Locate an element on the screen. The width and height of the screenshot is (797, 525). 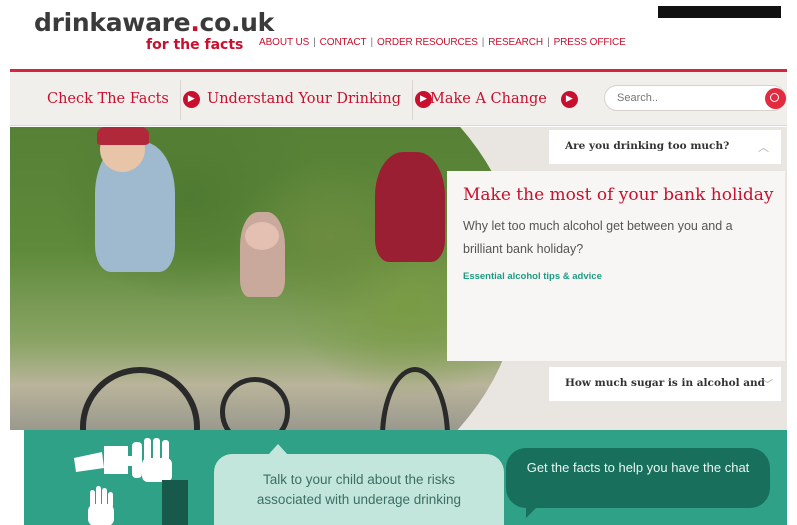
nav-item-label: Check The Facts is located at coordinates (108, 99).